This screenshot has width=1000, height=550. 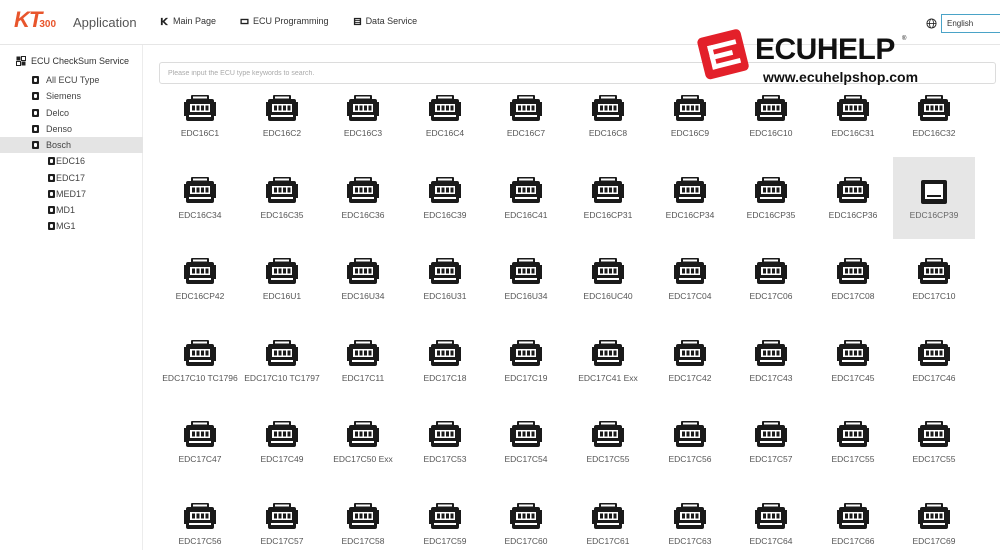 What do you see at coordinates (71, 161) in the screenshot?
I see `sidebar-item: EDC16` at bounding box center [71, 161].